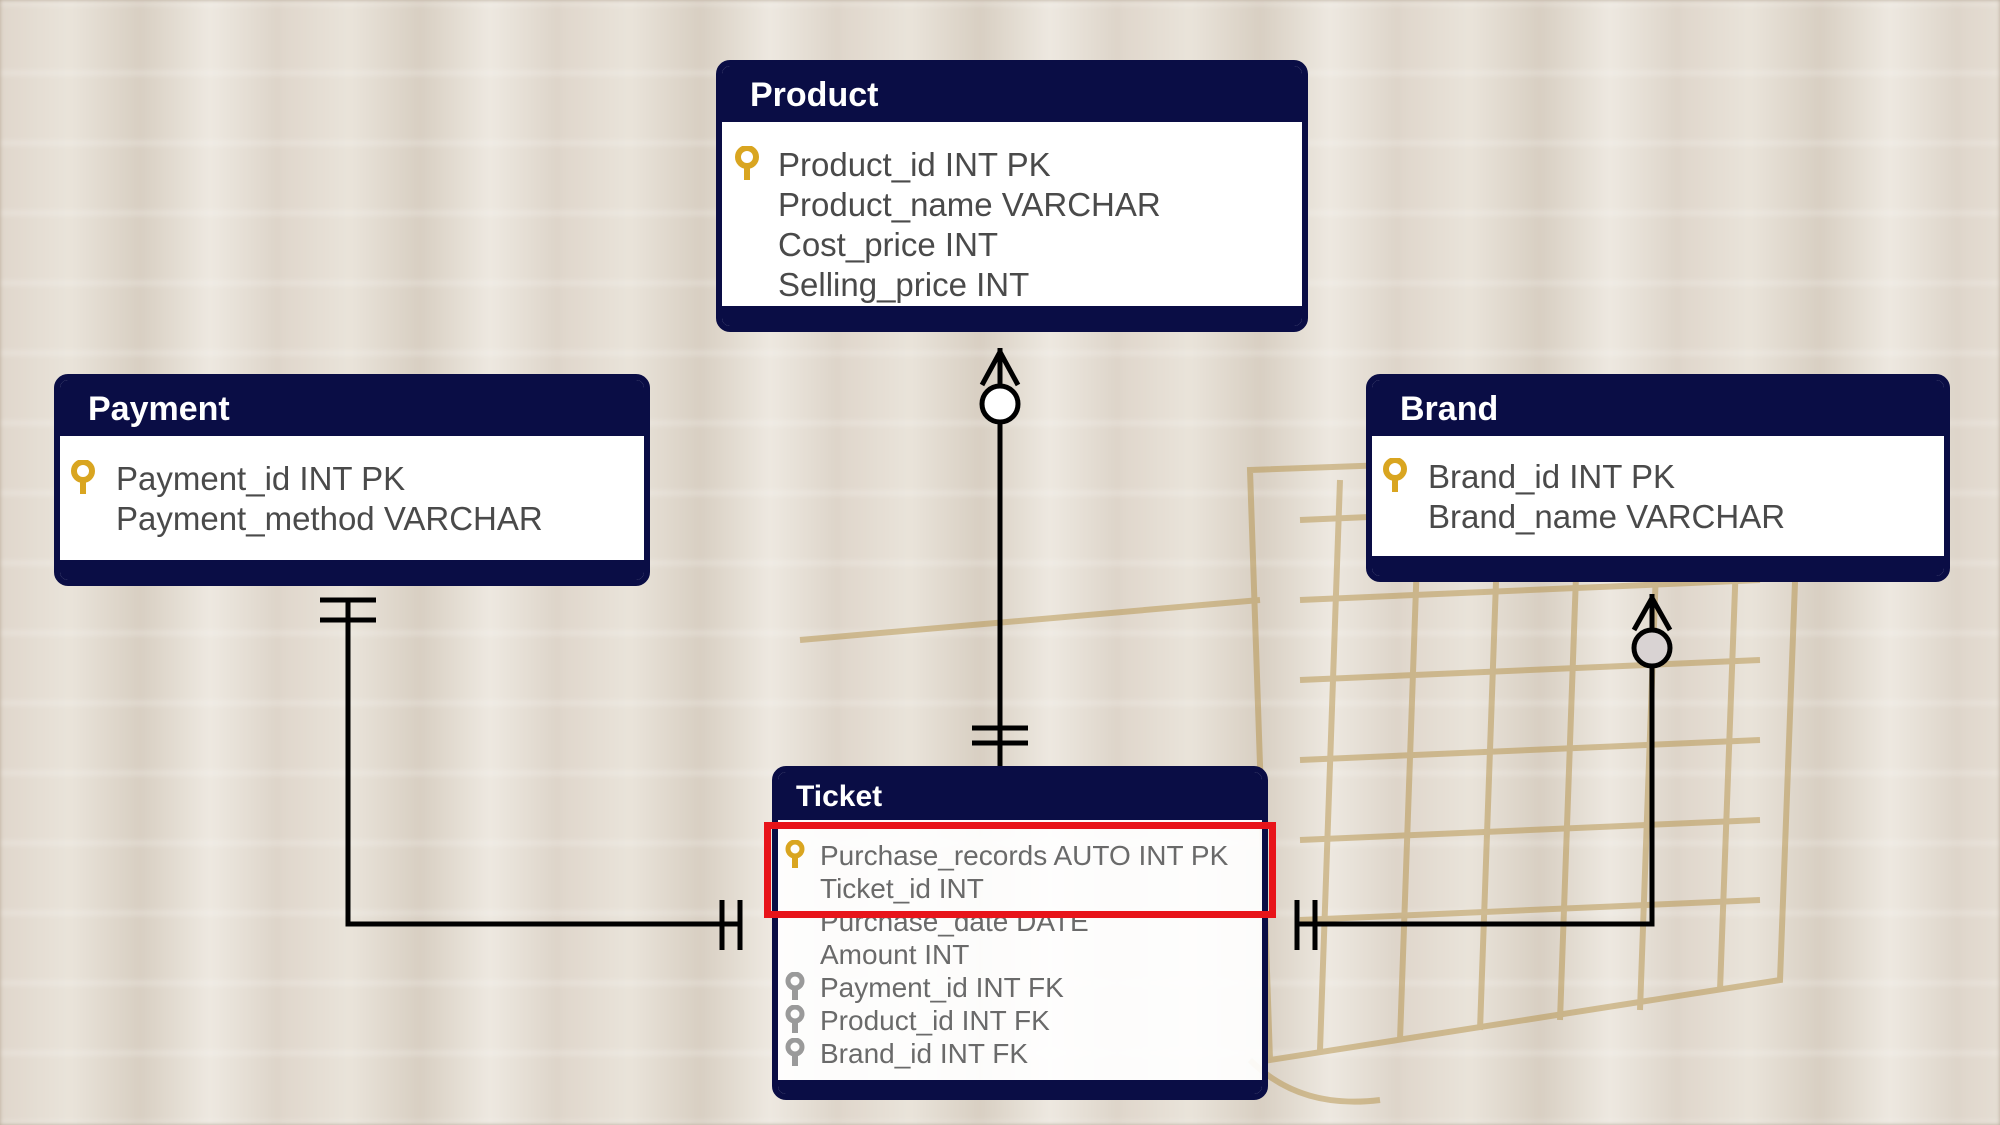  Describe the element at coordinates (542, 763) in the screenshot. I see `payment-ticket-connector` at that location.